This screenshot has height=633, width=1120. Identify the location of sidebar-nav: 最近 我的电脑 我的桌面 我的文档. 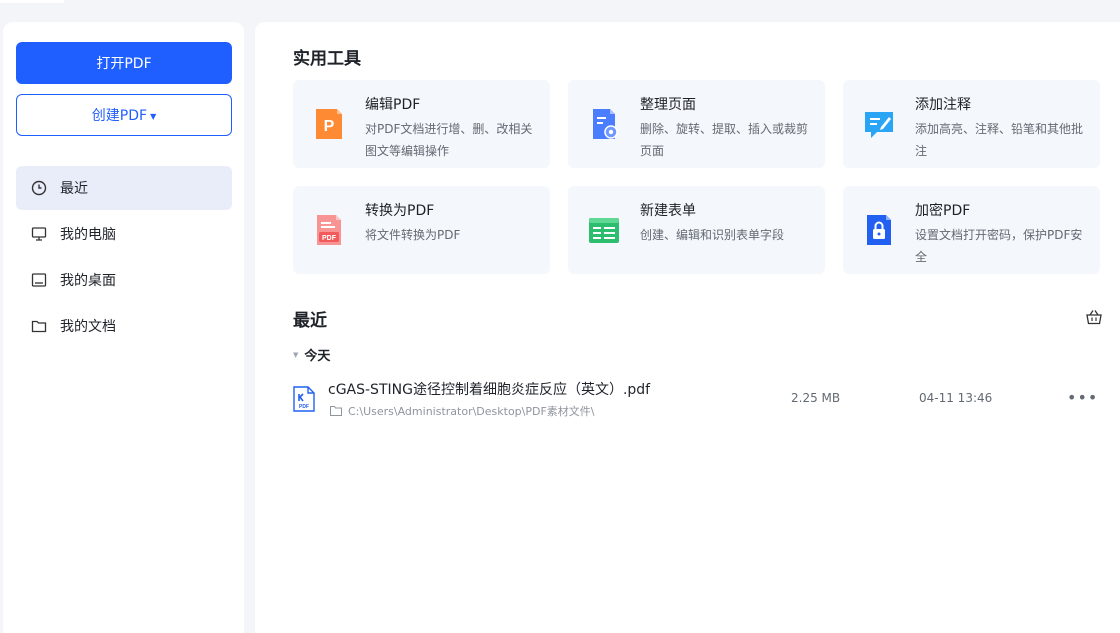
(124, 258).